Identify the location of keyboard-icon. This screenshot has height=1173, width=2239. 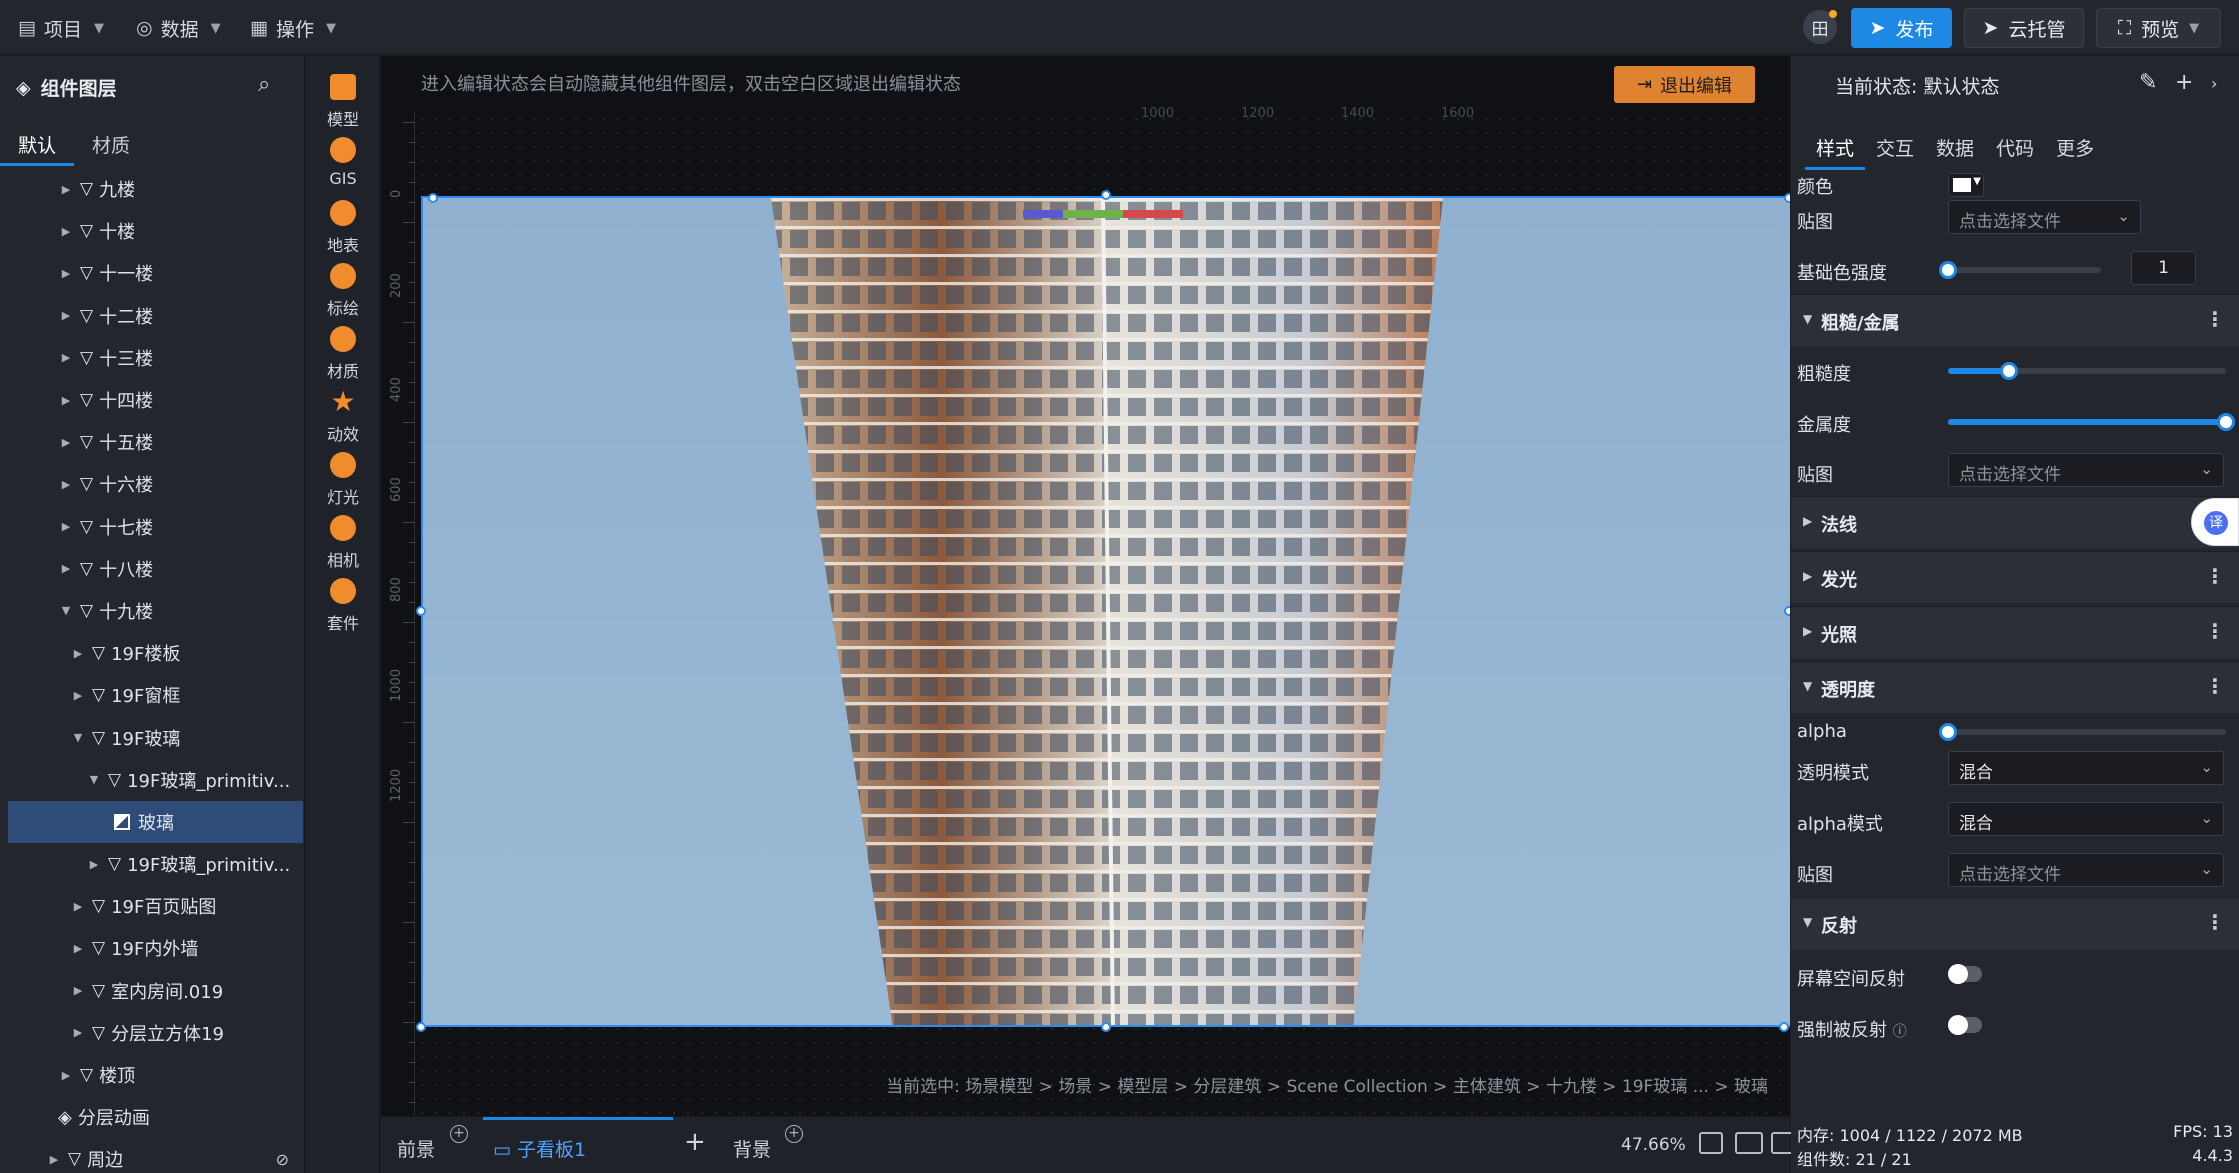
(1749, 1143).